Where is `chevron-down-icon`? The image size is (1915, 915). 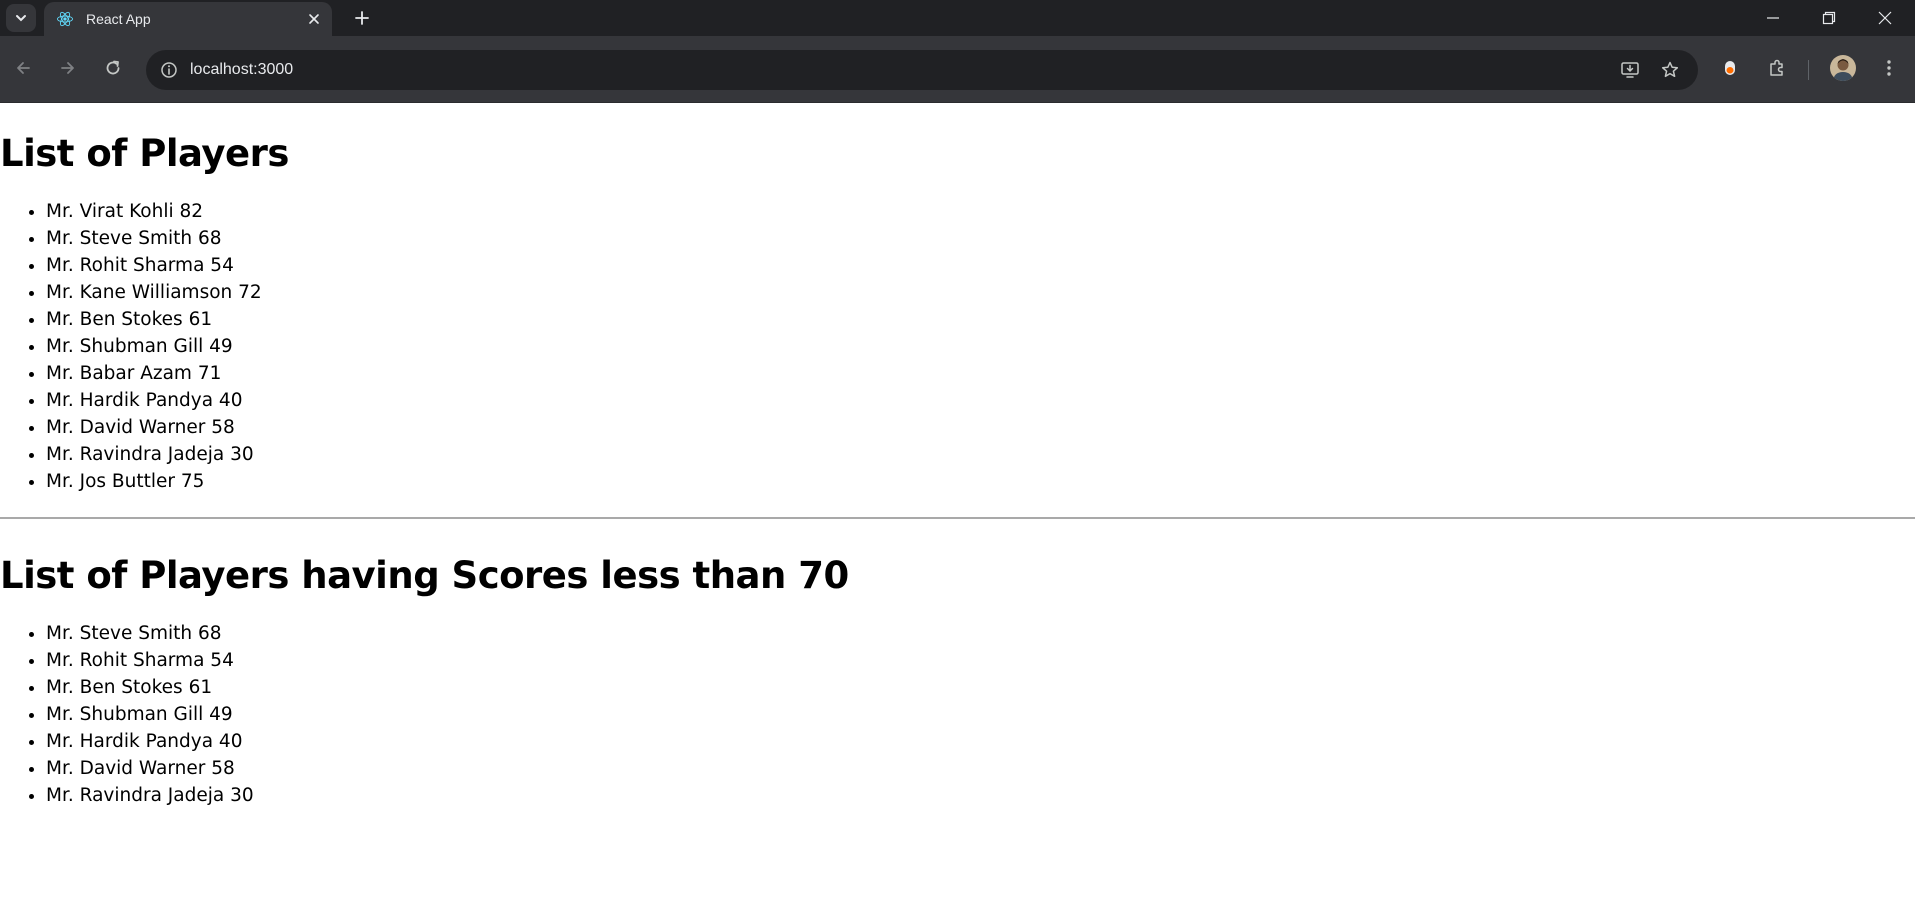
chevron-down-icon is located at coordinates (21, 18).